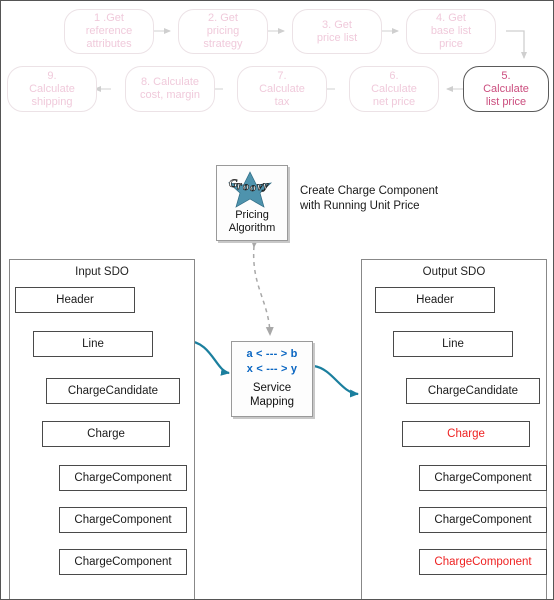 The width and height of the screenshot is (554, 600). Describe the element at coordinates (394, 89) in the screenshot. I see `flow-step-6: 6. Calculate net price` at that location.